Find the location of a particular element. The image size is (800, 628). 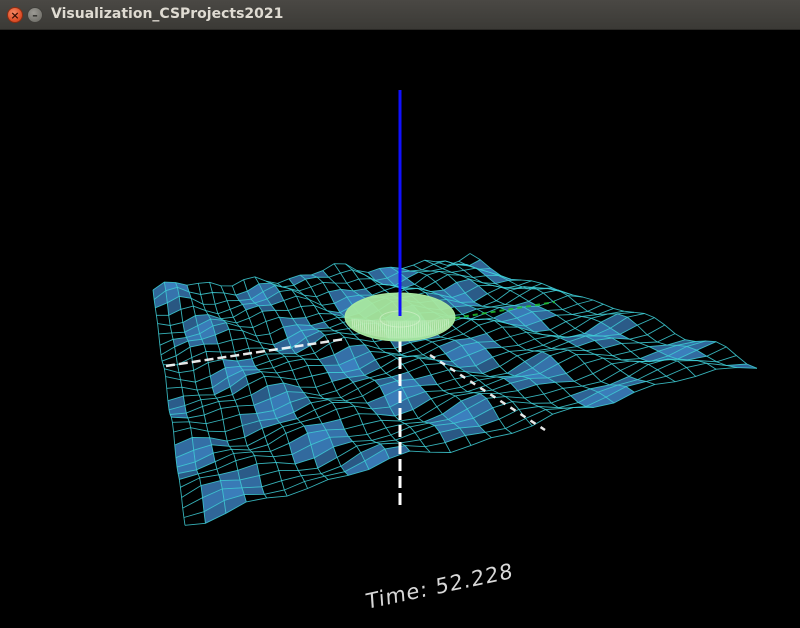

minimize-icon: – is located at coordinates (35, 15).